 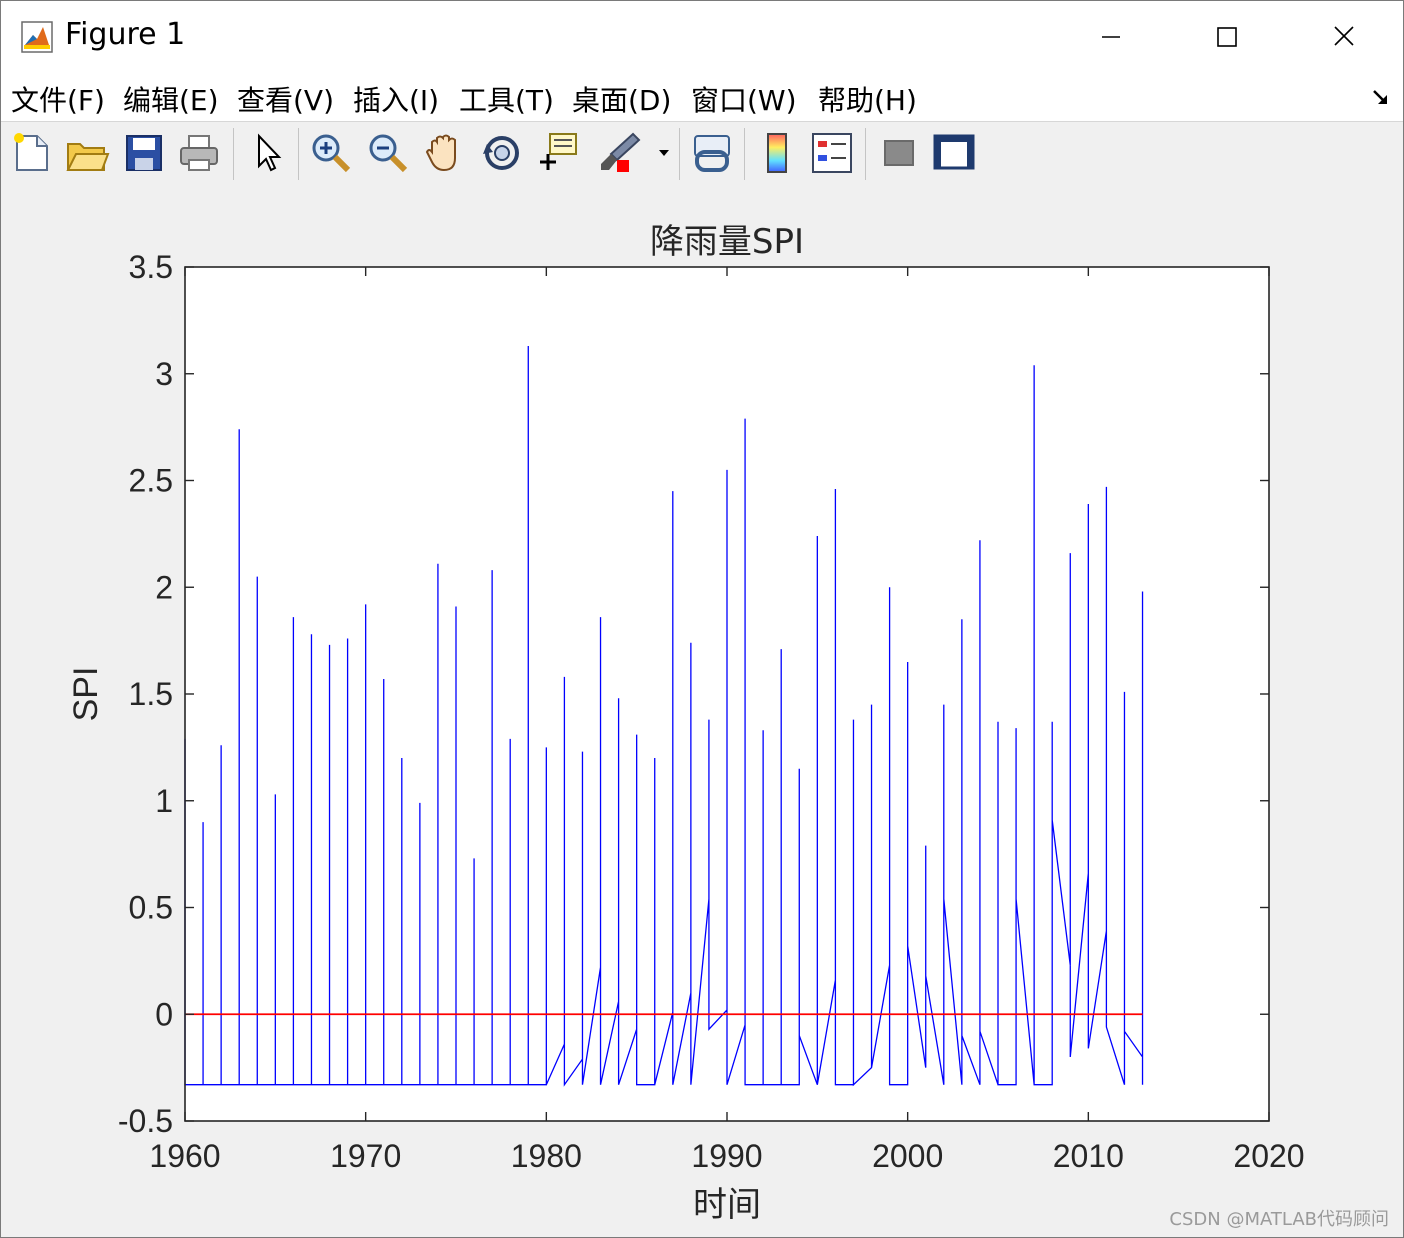 I want to click on menu-file: 文件(F), so click(x=58, y=99).